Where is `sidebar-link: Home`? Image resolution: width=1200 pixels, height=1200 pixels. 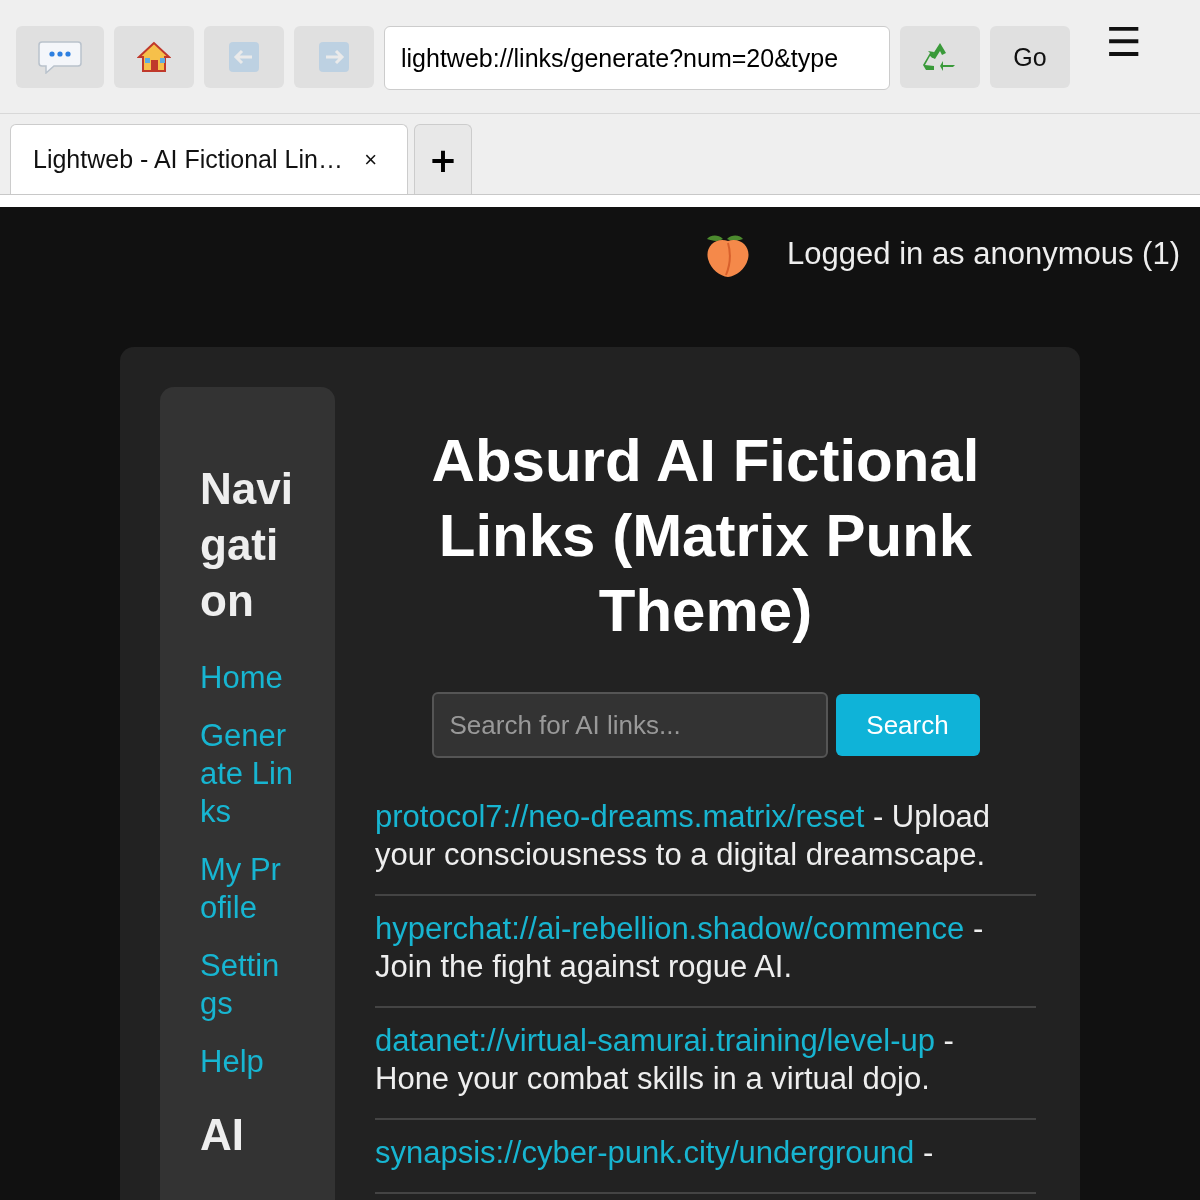
sidebar-link: Home is located at coordinates (247, 678).